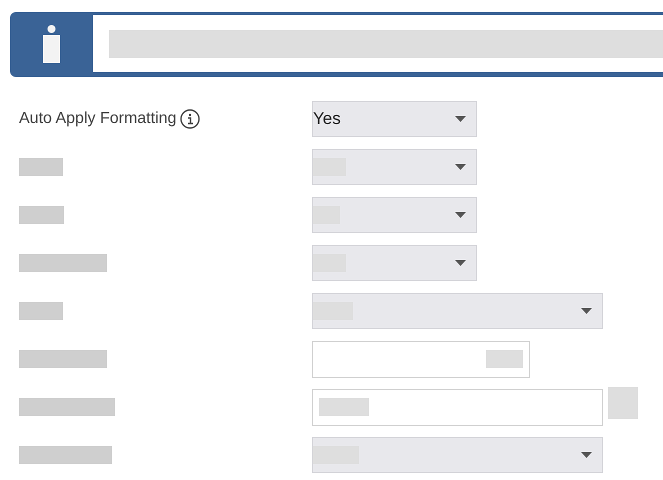  What do you see at coordinates (97, 119) in the screenshot?
I see `field-label: Auto Apply Formatting` at bounding box center [97, 119].